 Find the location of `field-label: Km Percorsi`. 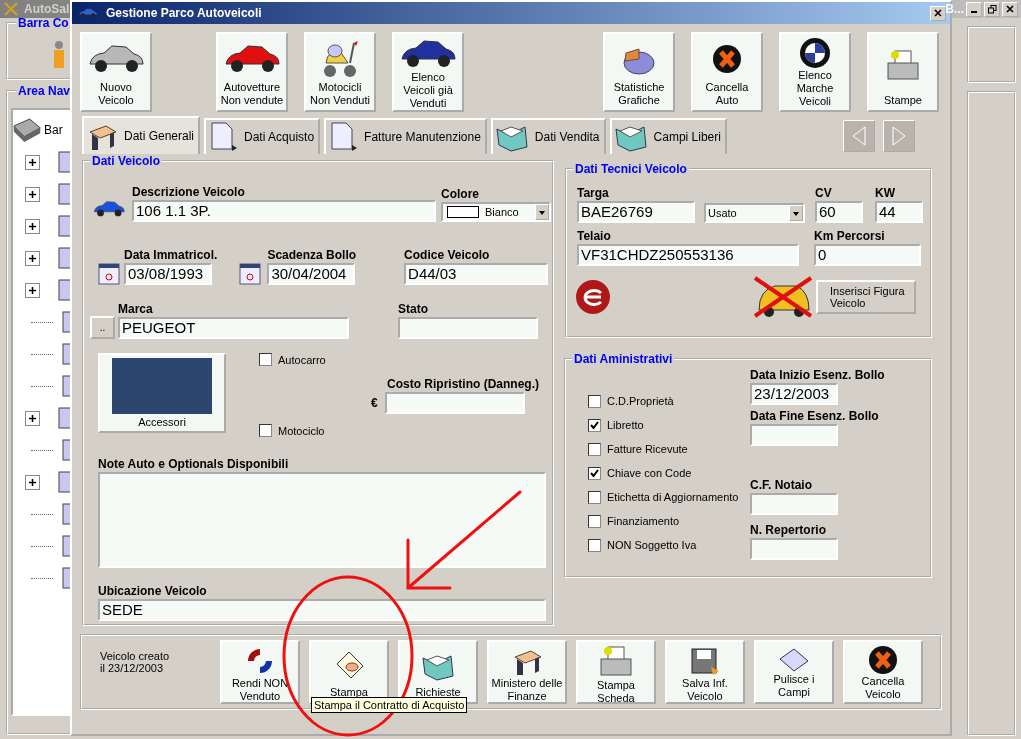

field-label: Km Percorsi is located at coordinates (850, 236).